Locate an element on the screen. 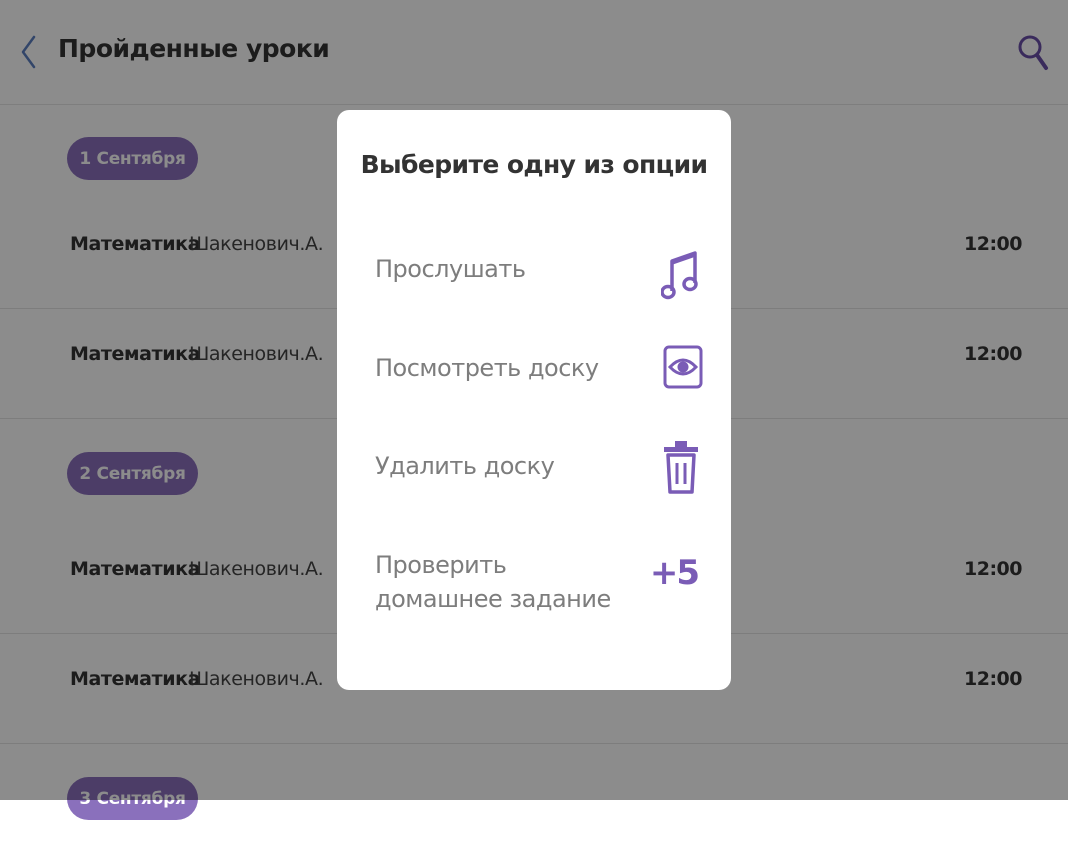 This screenshot has width=1068, height=849. eye-icon is located at coordinates (683, 369).